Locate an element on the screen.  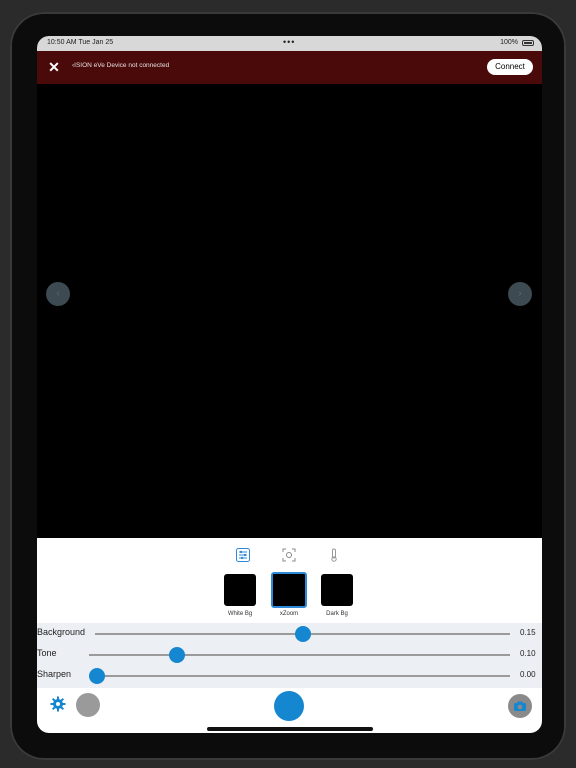
sliders-icon is located at coordinates (243, 555).